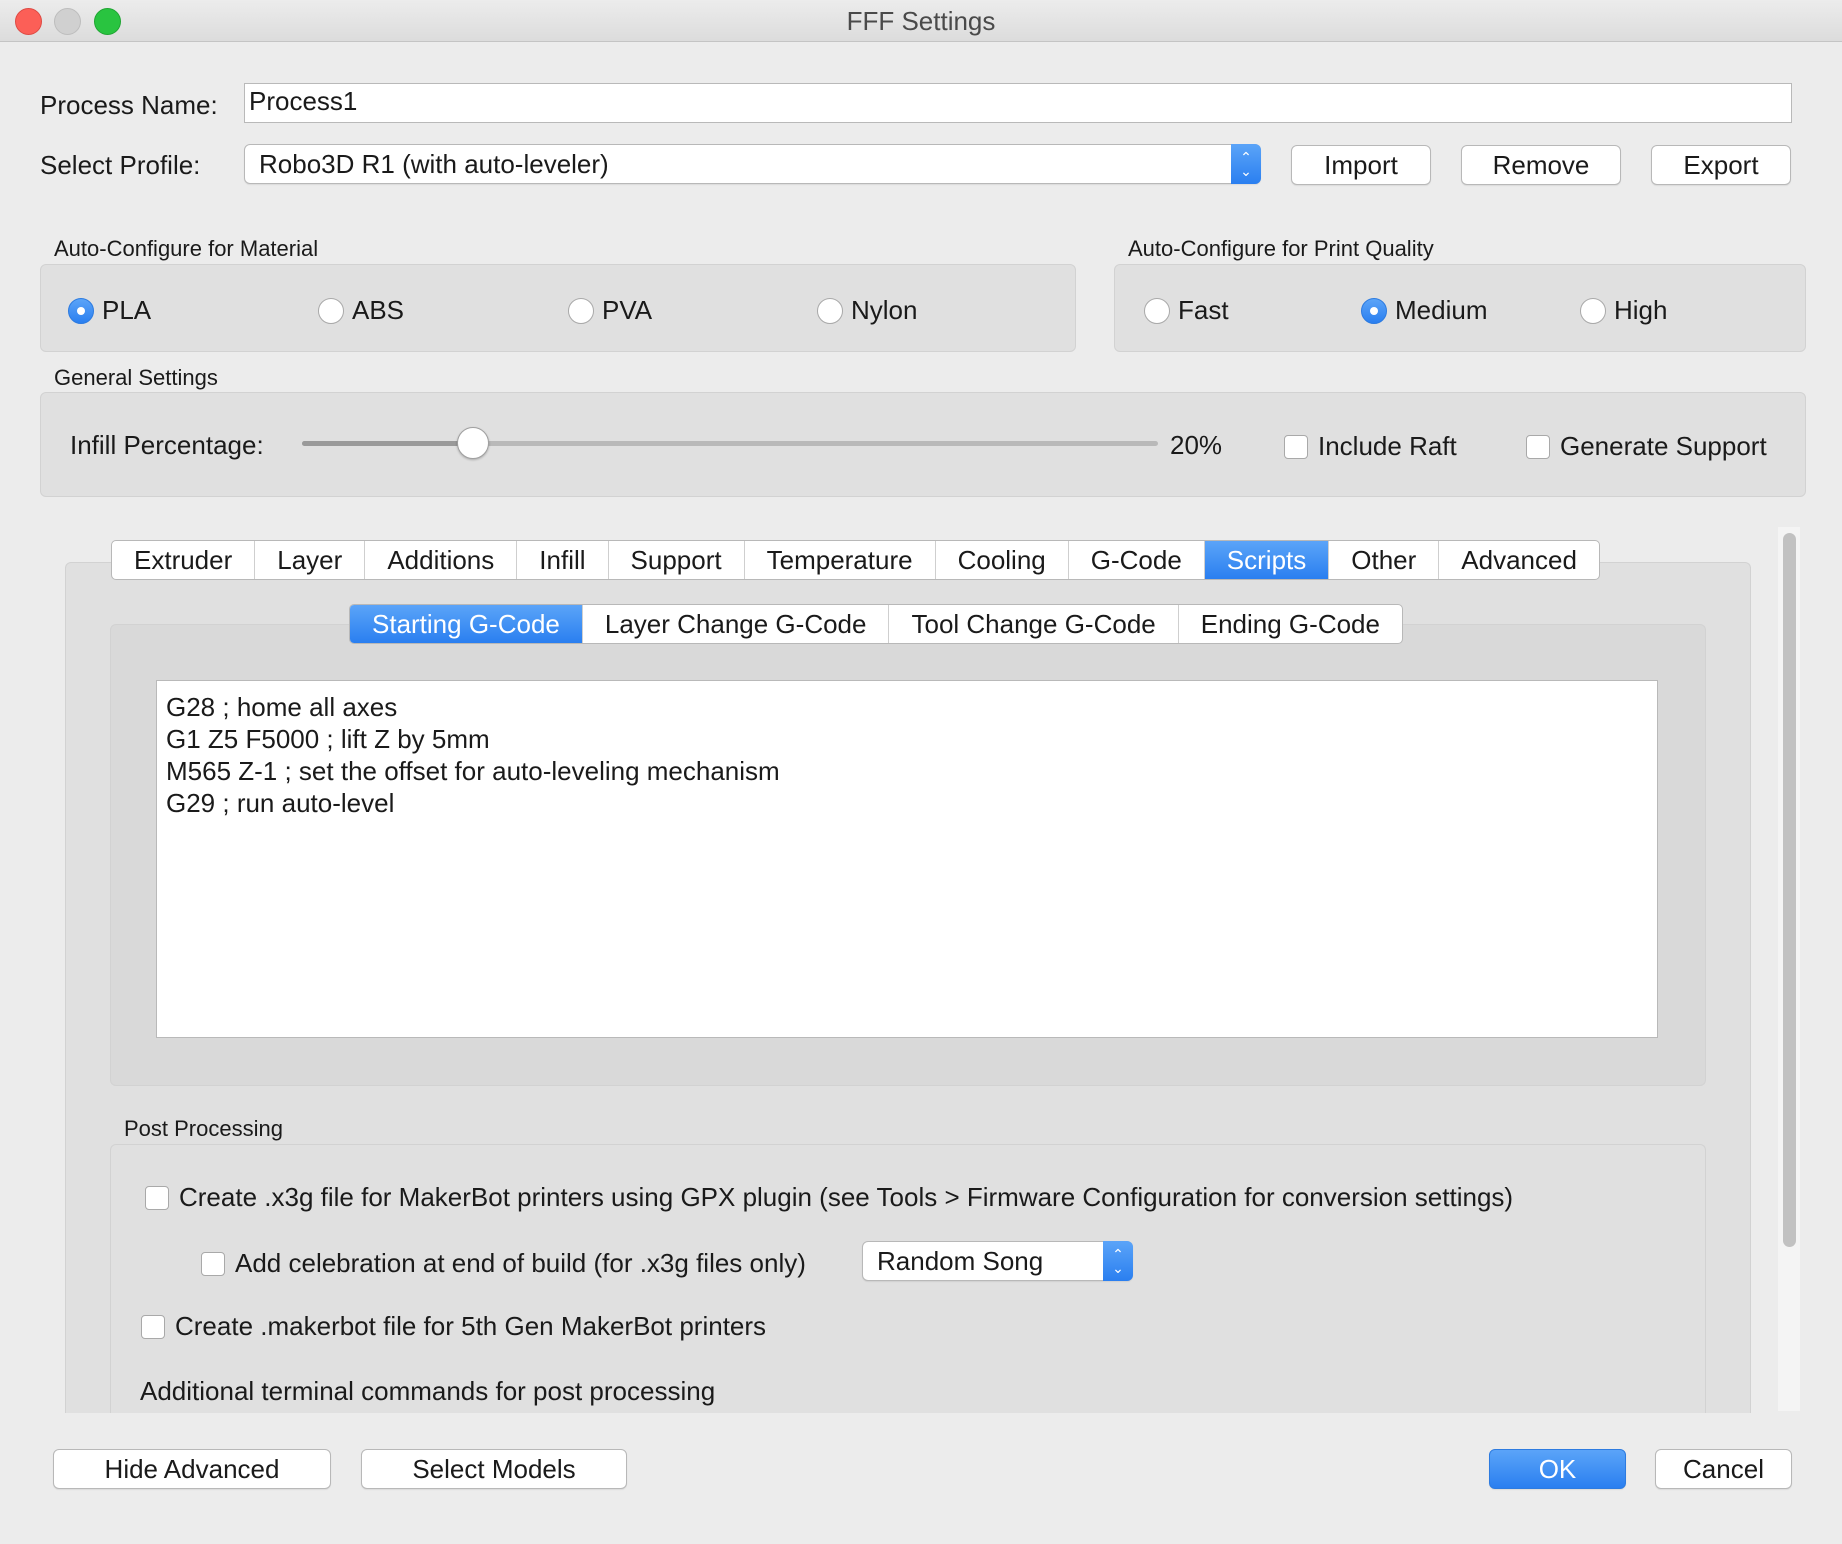 Image resolution: width=1842 pixels, height=1544 pixels. What do you see at coordinates (1370, 446) in the screenshot?
I see `include-raft-checkbox: Include Raft` at bounding box center [1370, 446].